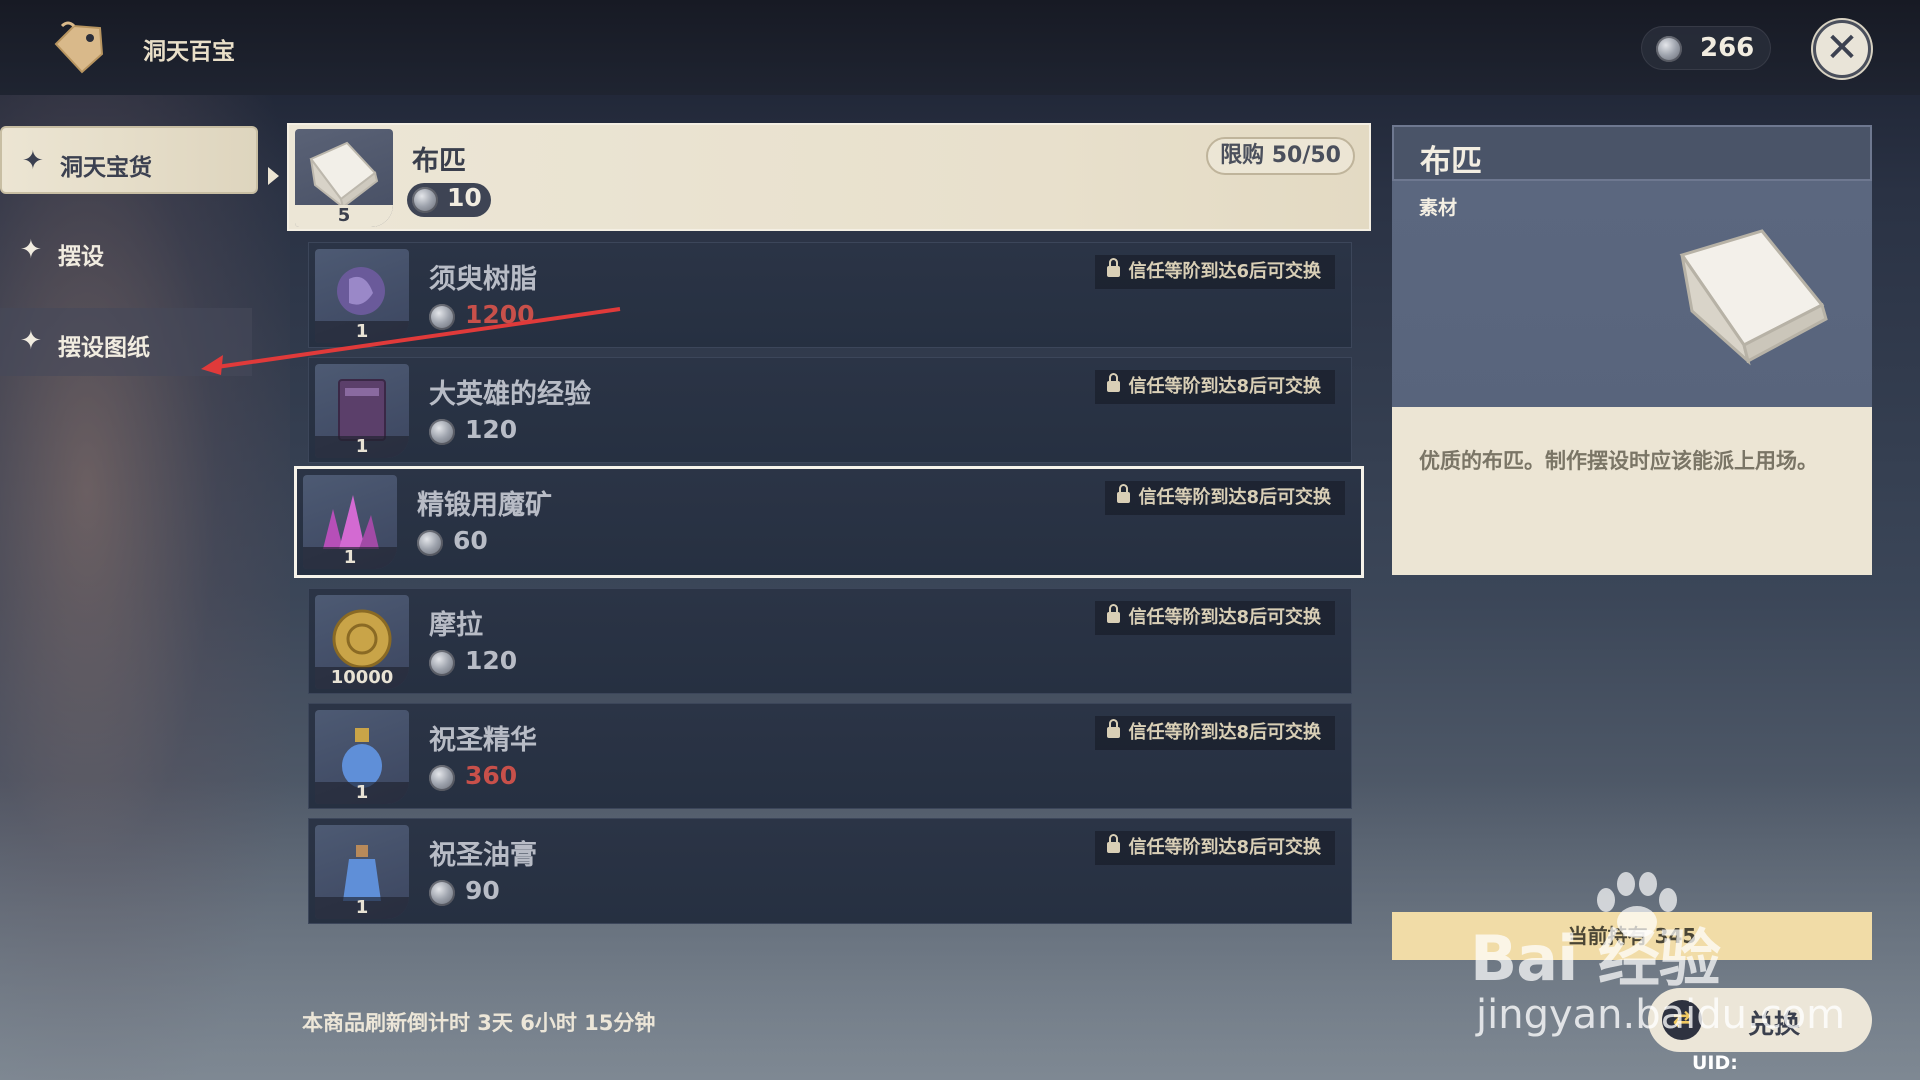 The image size is (1920, 1080). Describe the element at coordinates (1632, 350) in the screenshot. I see `item-detail-panel: 布匹 素材 优质的布匹。制作摆设时应该能派上用场。` at that location.